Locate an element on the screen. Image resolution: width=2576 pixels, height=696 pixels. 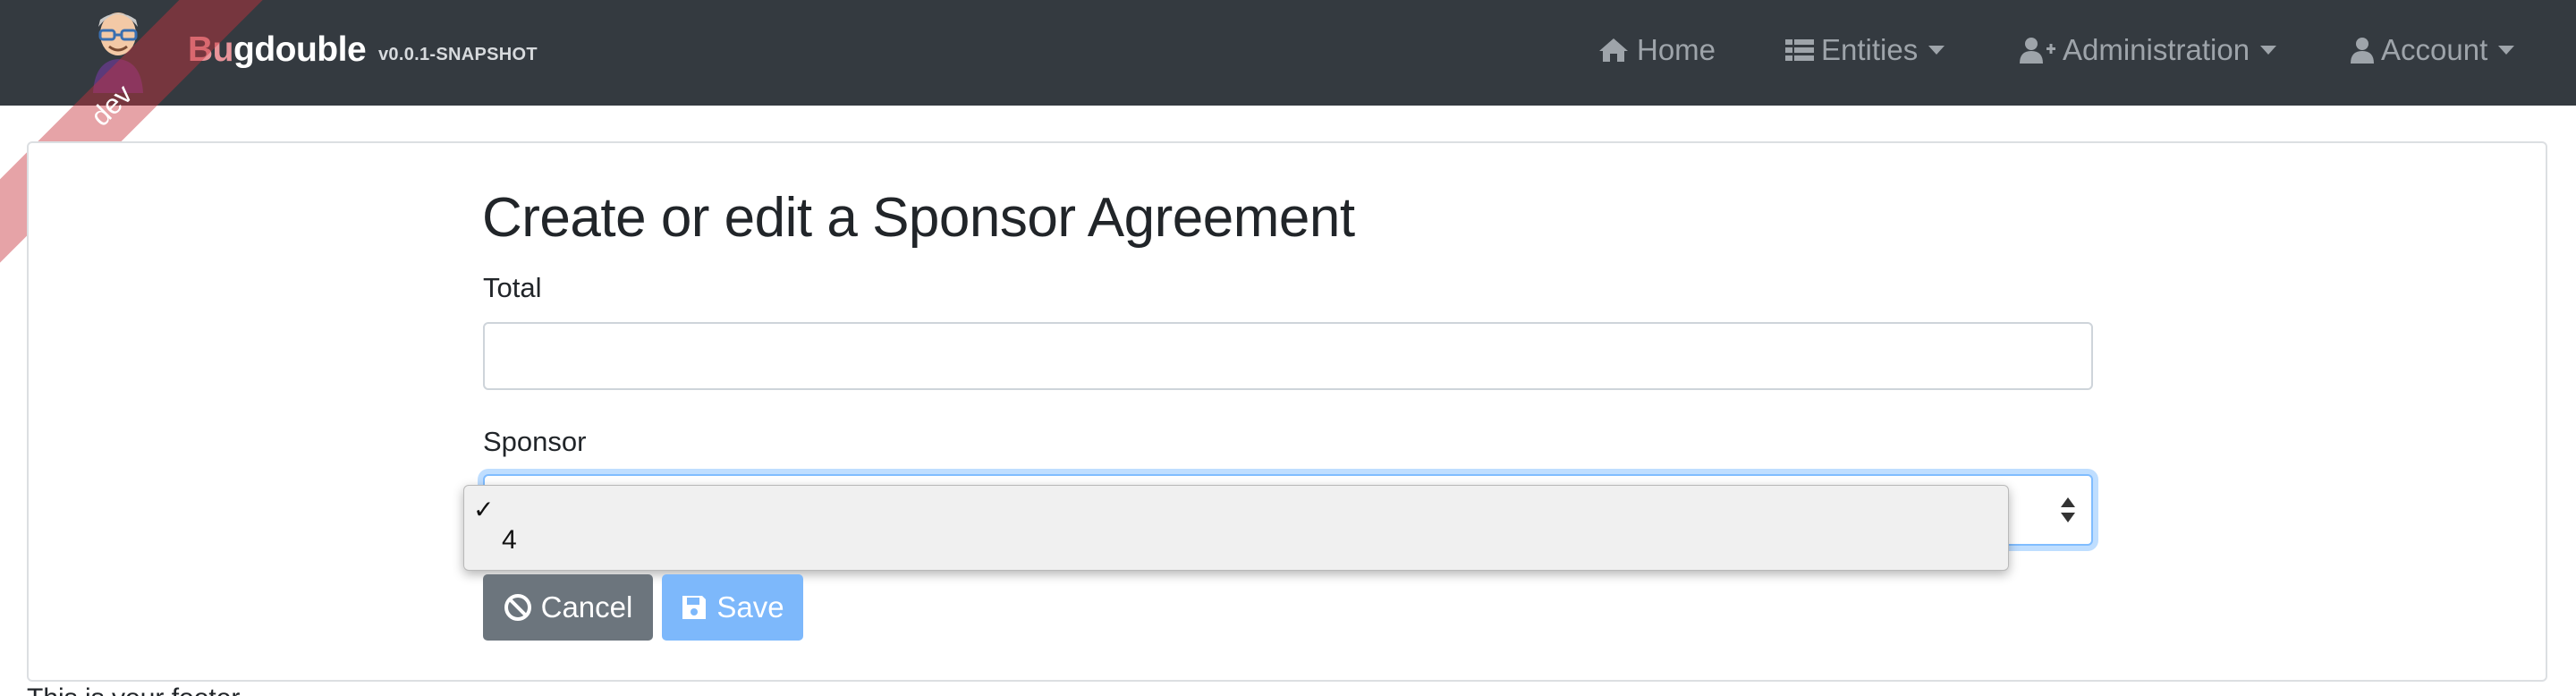
nav-entities-label: Entities is located at coordinates (1870, 49).